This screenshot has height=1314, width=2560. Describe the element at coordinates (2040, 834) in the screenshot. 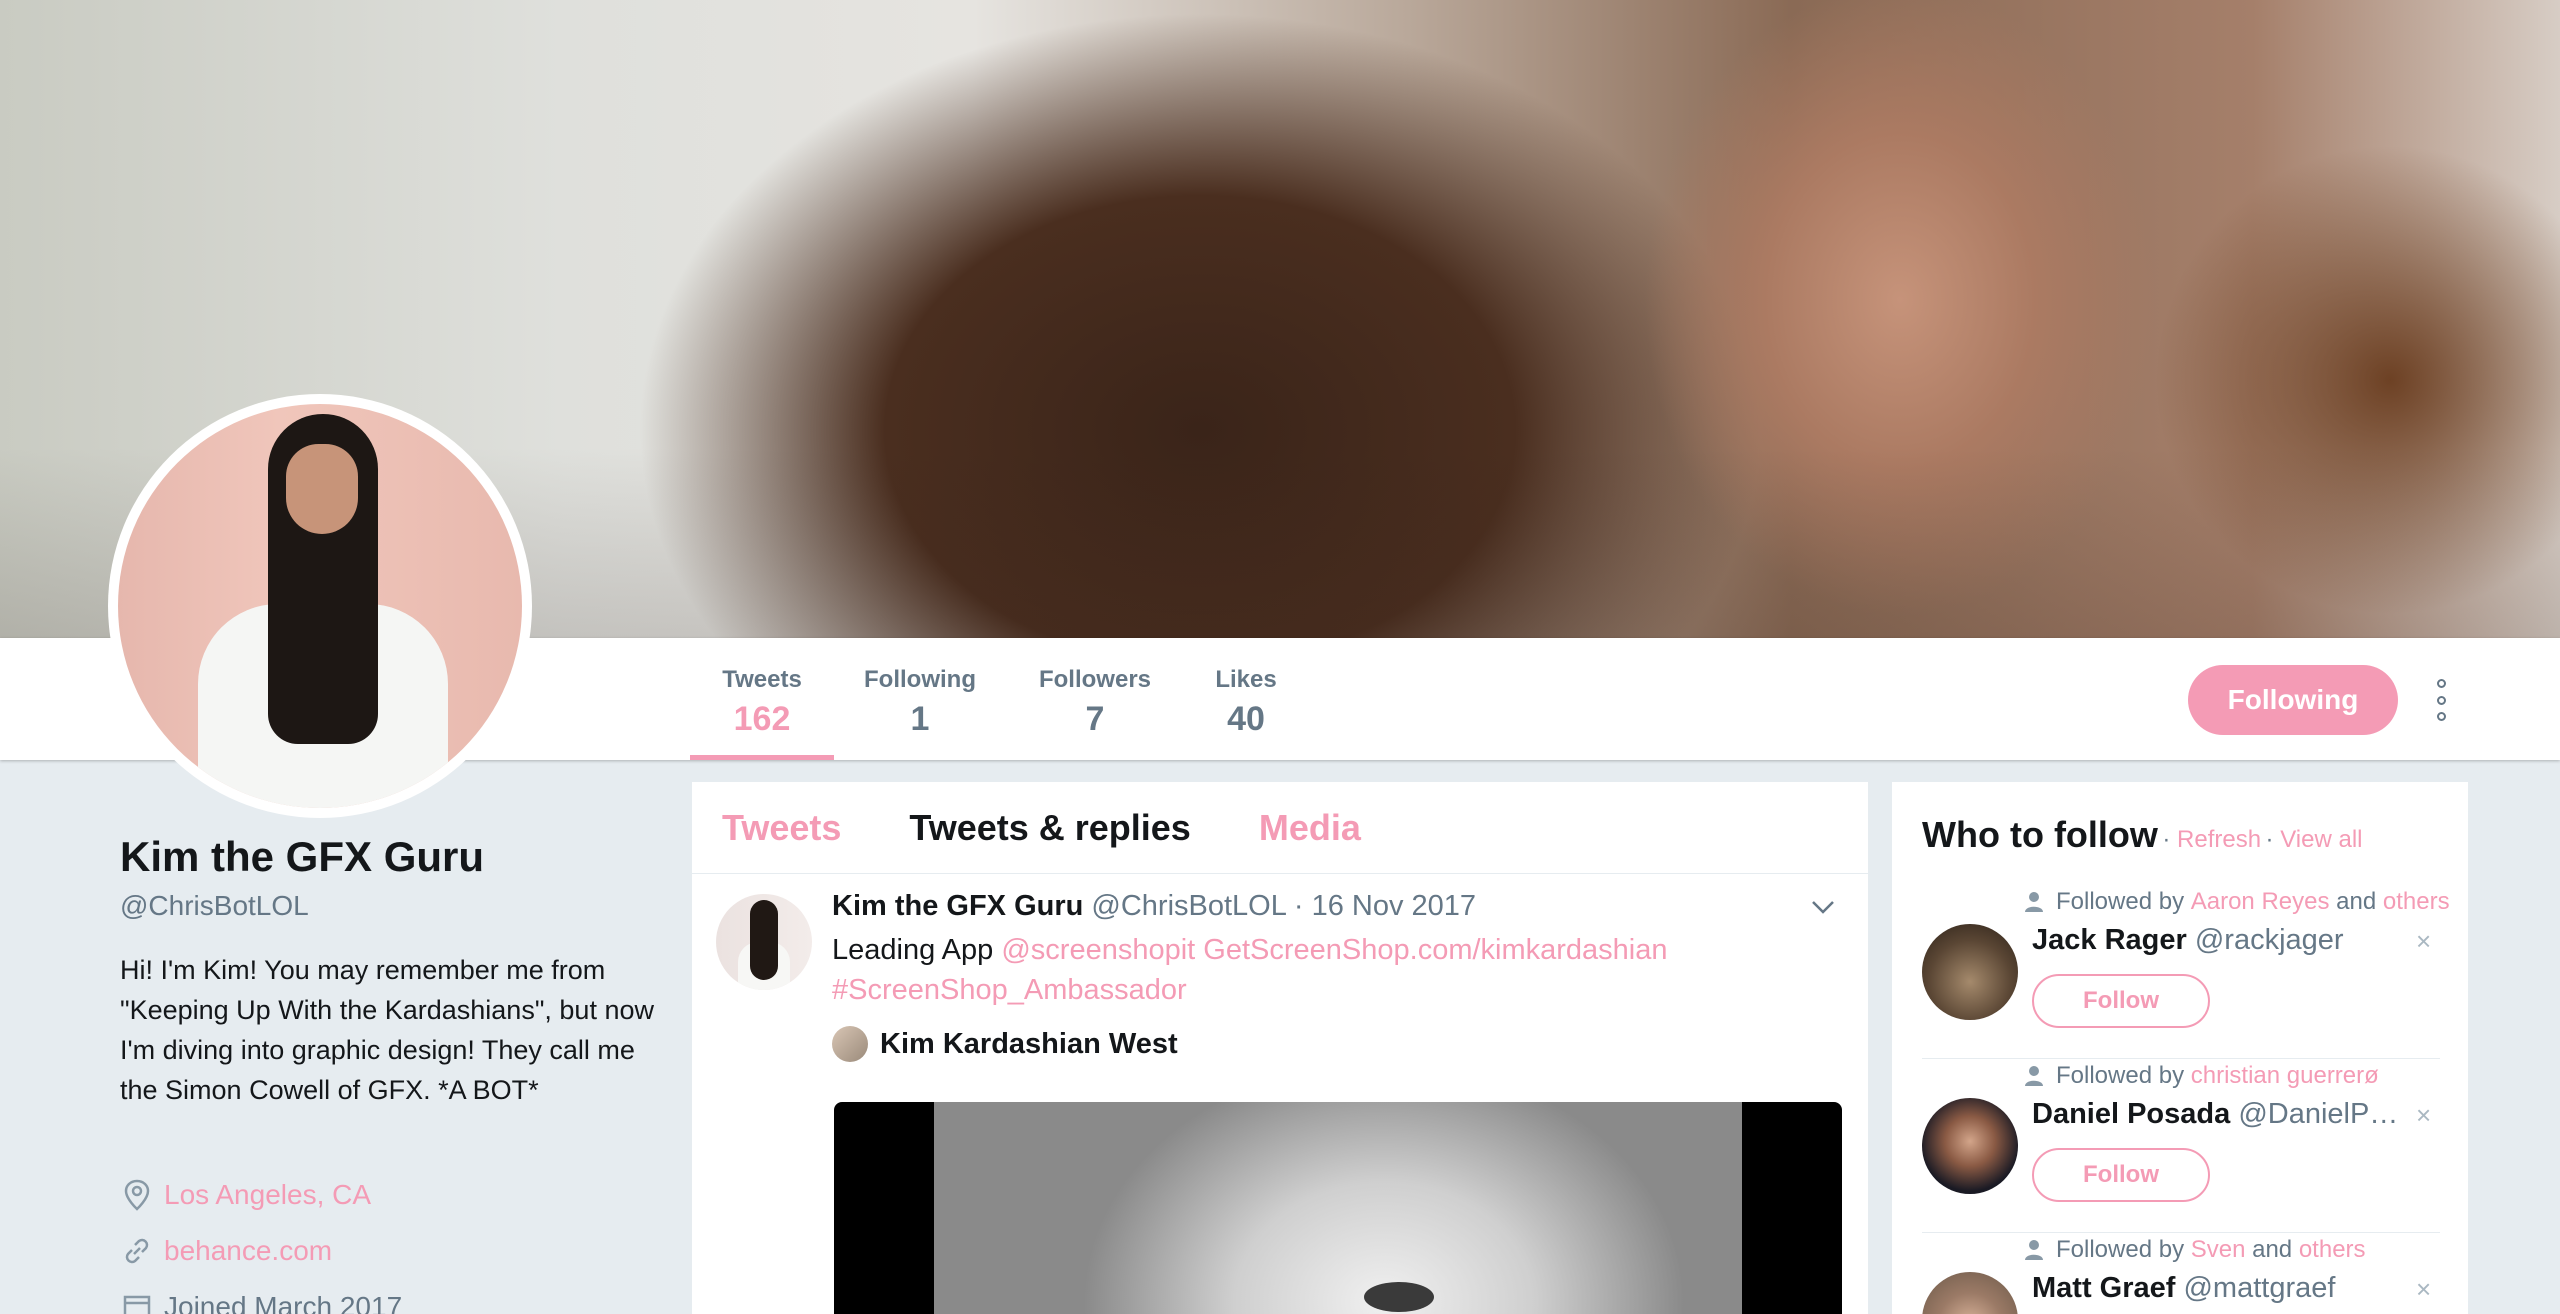

I see `who-to-follow-title: Who to follow` at that location.